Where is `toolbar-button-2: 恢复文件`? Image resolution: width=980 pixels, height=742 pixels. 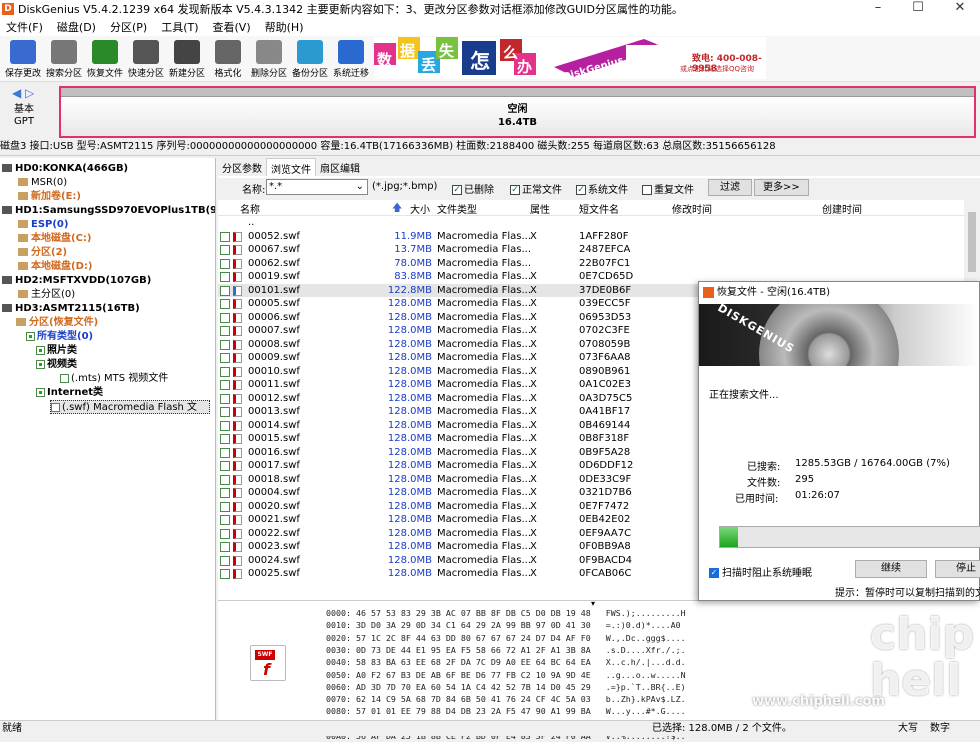
toolbar-button-2: 恢复文件 is located at coordinates (105, 59).